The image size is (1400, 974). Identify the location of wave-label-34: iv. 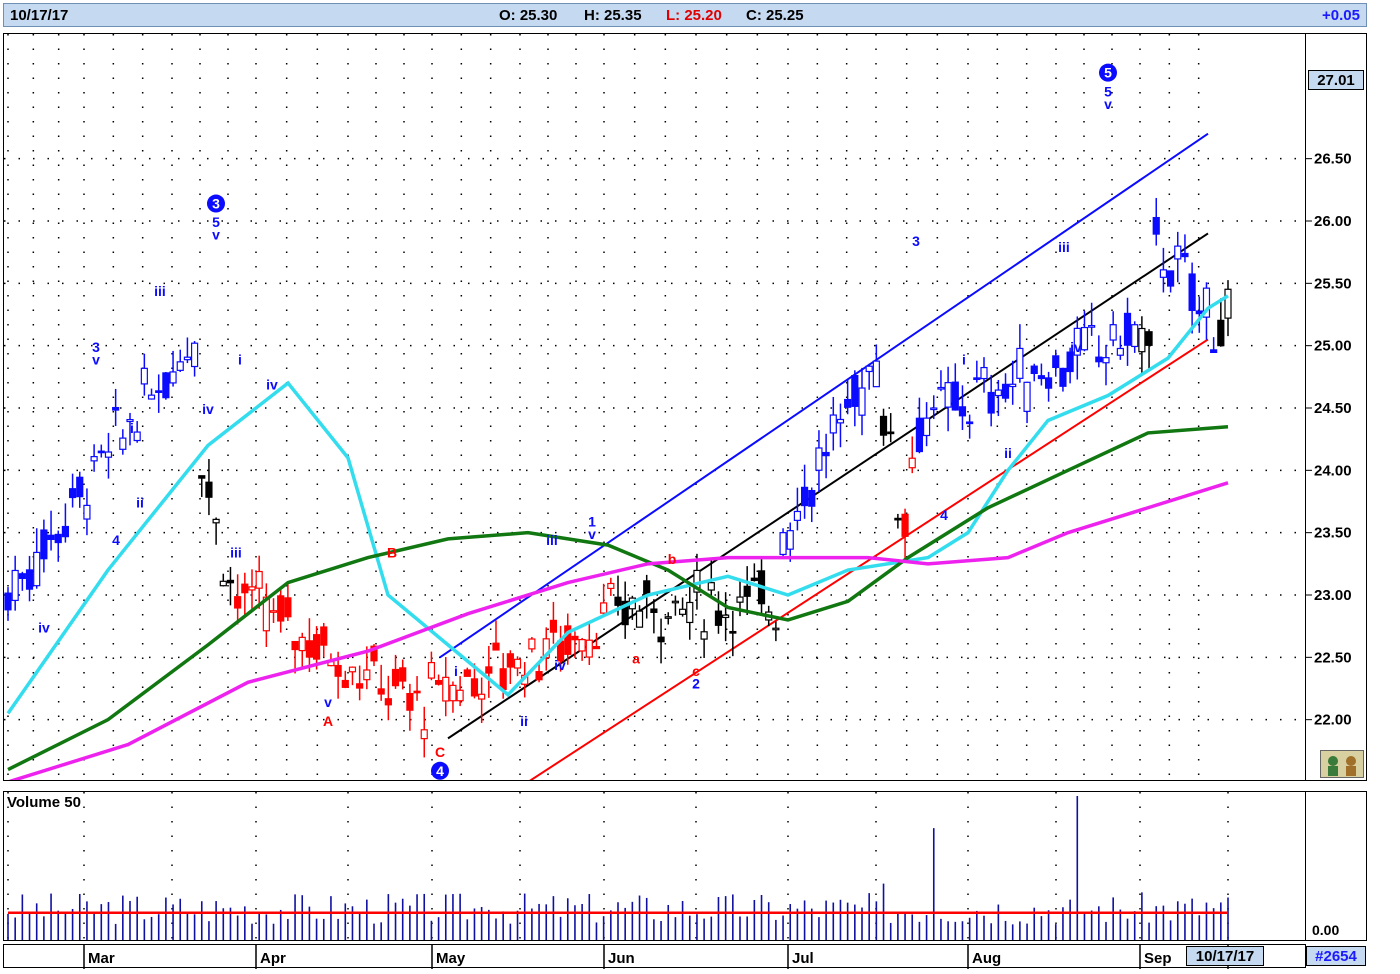
(1076, 347).